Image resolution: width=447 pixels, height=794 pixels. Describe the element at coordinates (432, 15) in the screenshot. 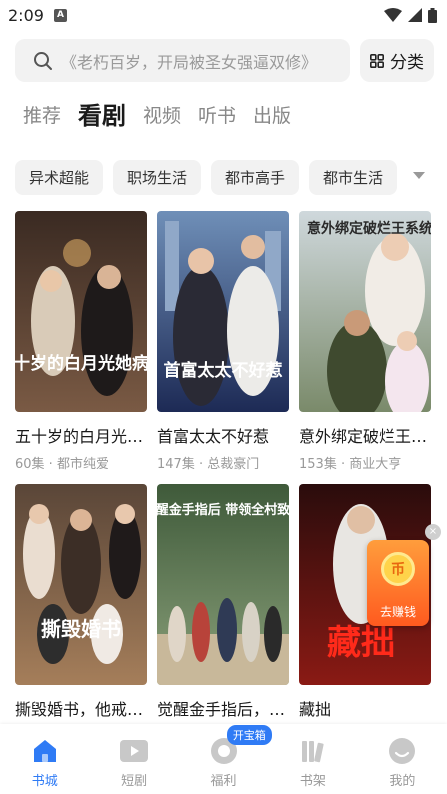

I see `battery-icon` at that location.